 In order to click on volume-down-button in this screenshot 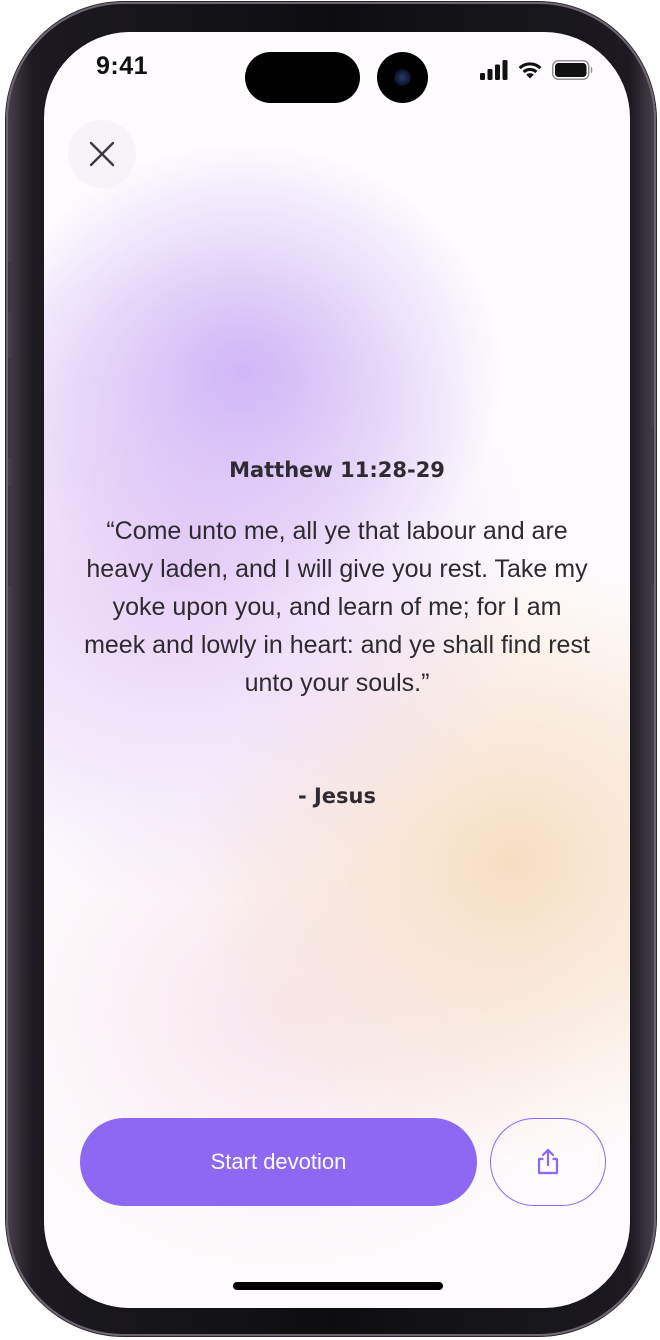, I will do `click(11, 536)`.